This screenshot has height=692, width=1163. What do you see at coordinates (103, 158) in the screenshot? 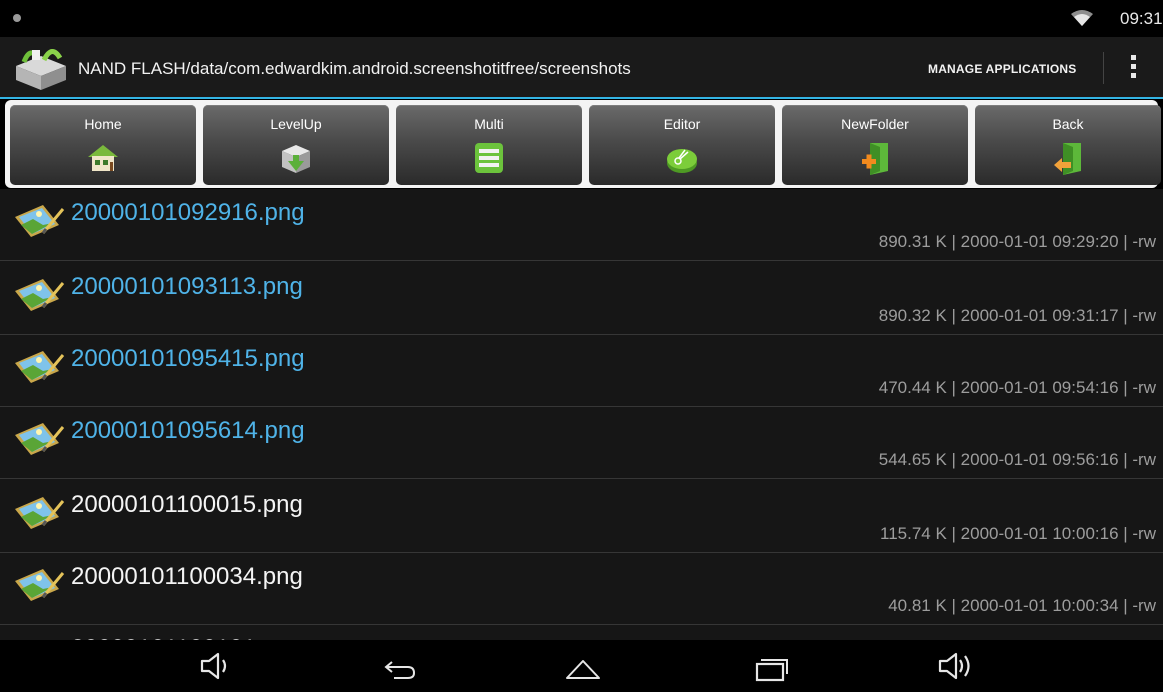
I see `home-icon` at bounding box center [103, 158].